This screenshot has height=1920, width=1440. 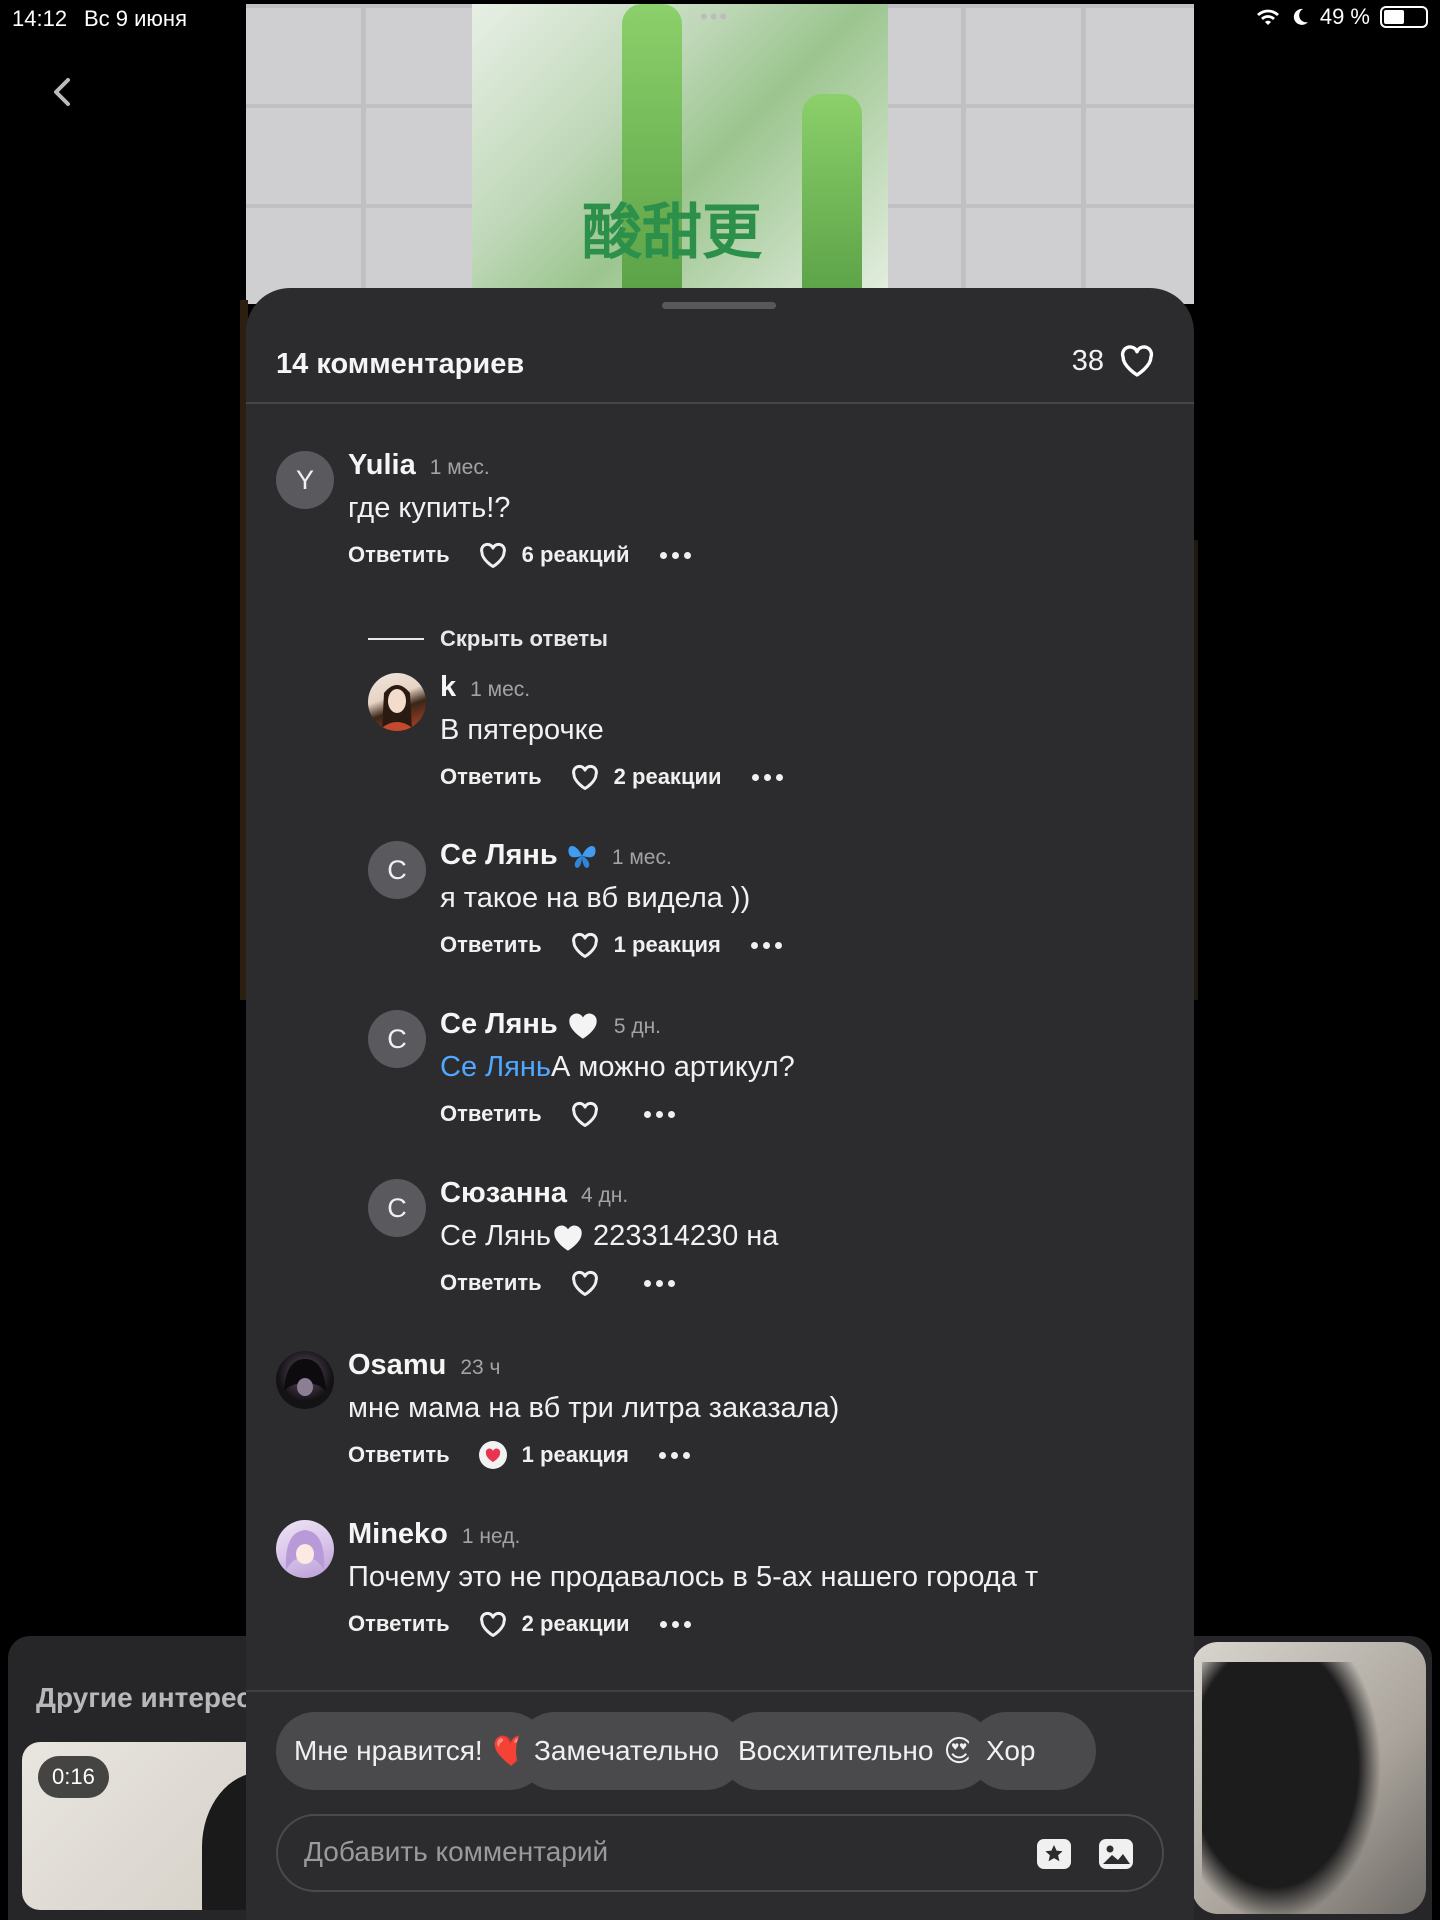 I want to click on reaction-count: 2 реакции, so click(x=575, y=1623).